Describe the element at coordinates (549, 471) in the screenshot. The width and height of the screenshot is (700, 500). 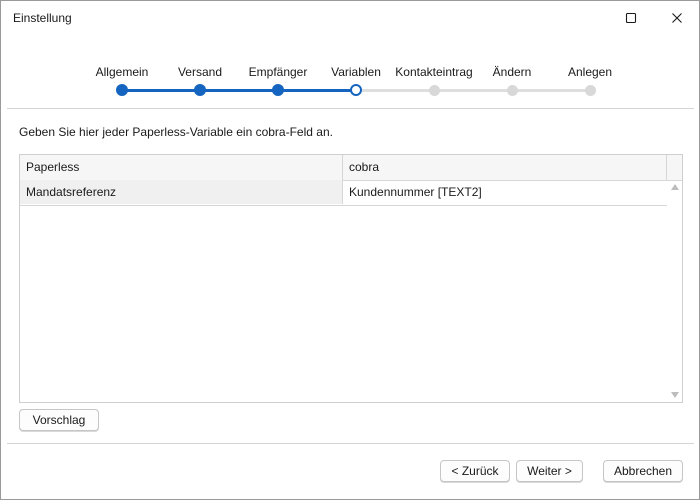
I see `next-button: Weiter >` at that location.